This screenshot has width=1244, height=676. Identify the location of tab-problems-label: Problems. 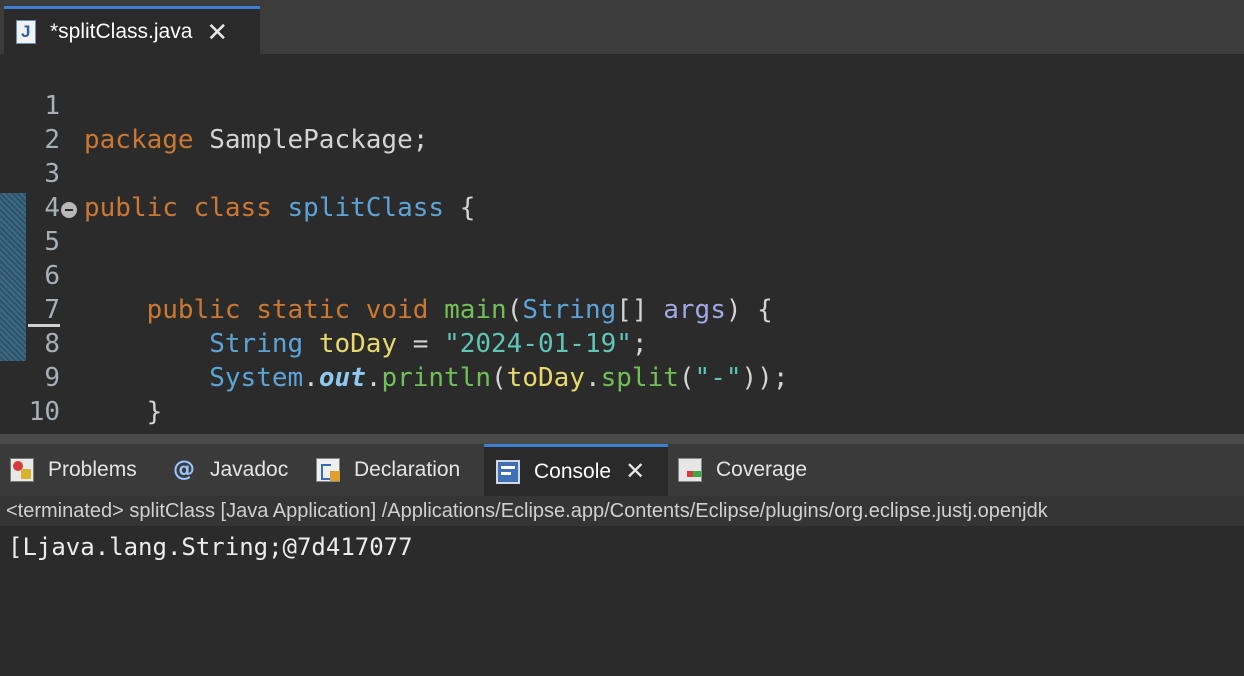
(92, 469).